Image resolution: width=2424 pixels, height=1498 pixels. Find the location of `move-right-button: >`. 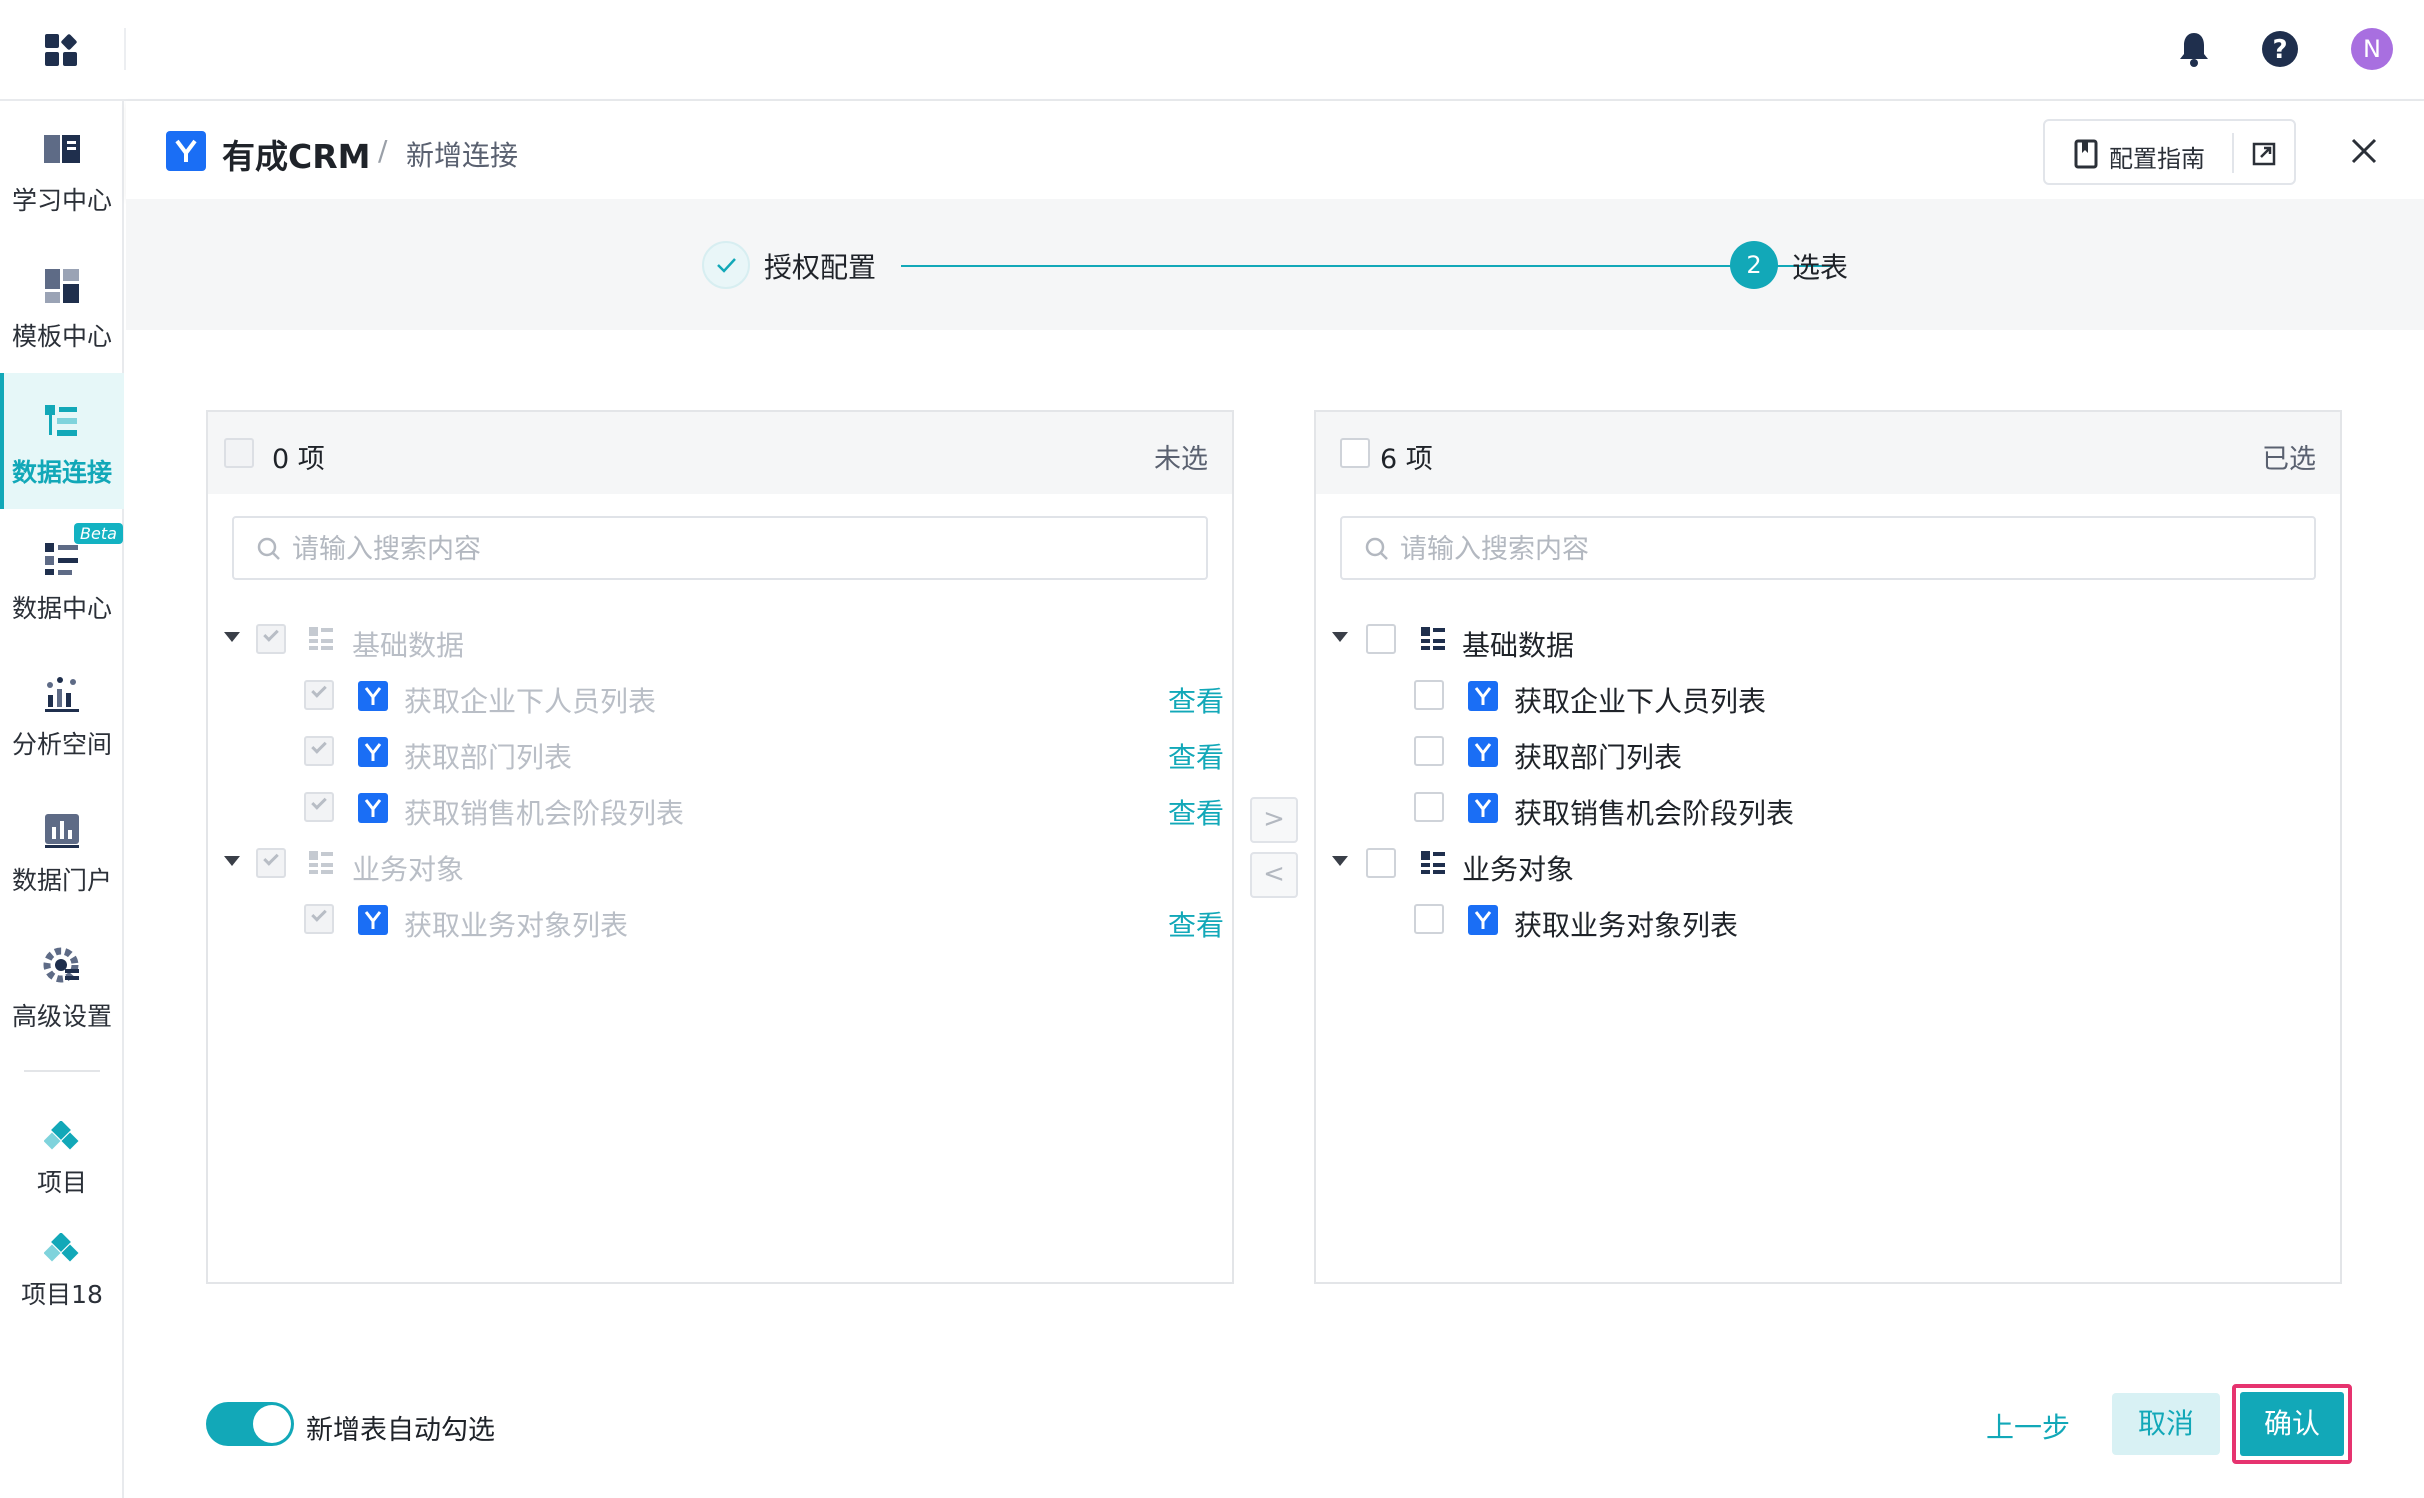

move-right-button: > is located at coordinates (1274, 820).